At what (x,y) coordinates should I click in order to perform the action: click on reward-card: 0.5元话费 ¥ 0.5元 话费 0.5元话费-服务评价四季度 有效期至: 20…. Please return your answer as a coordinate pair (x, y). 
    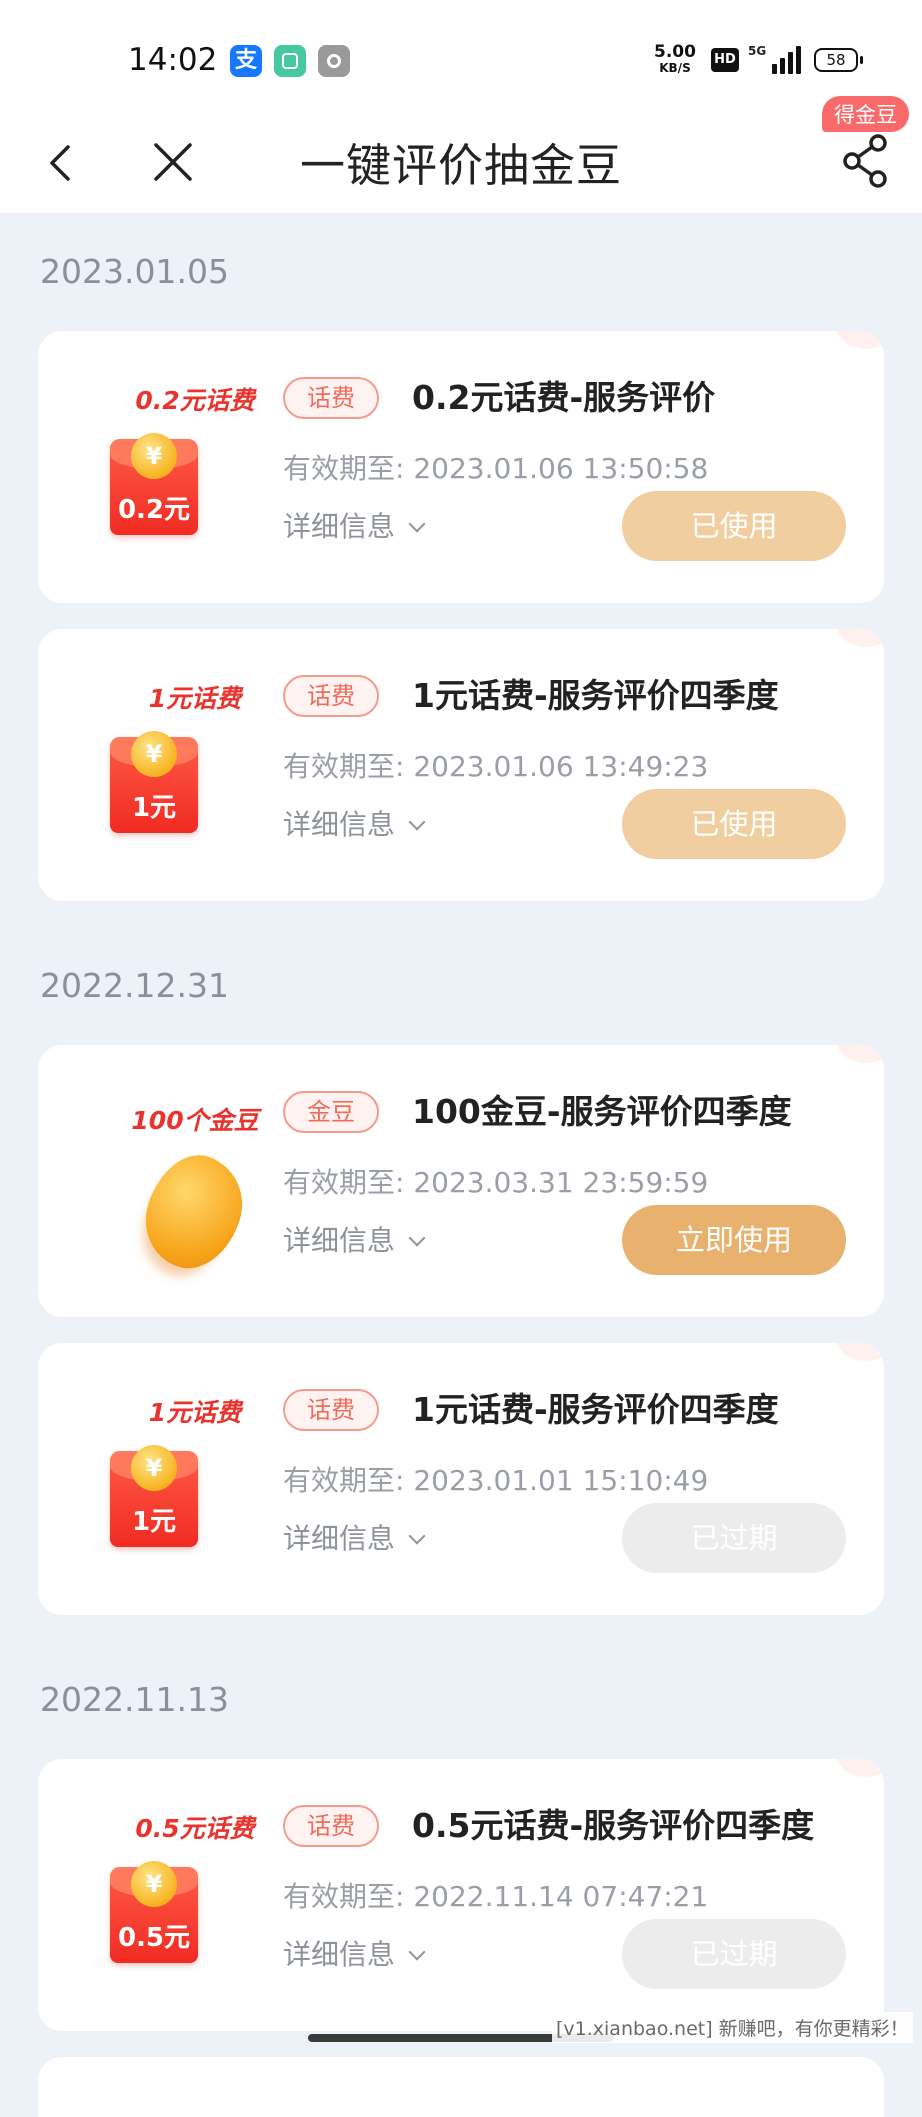
    Looking at the image, I should click on (461, 1895).